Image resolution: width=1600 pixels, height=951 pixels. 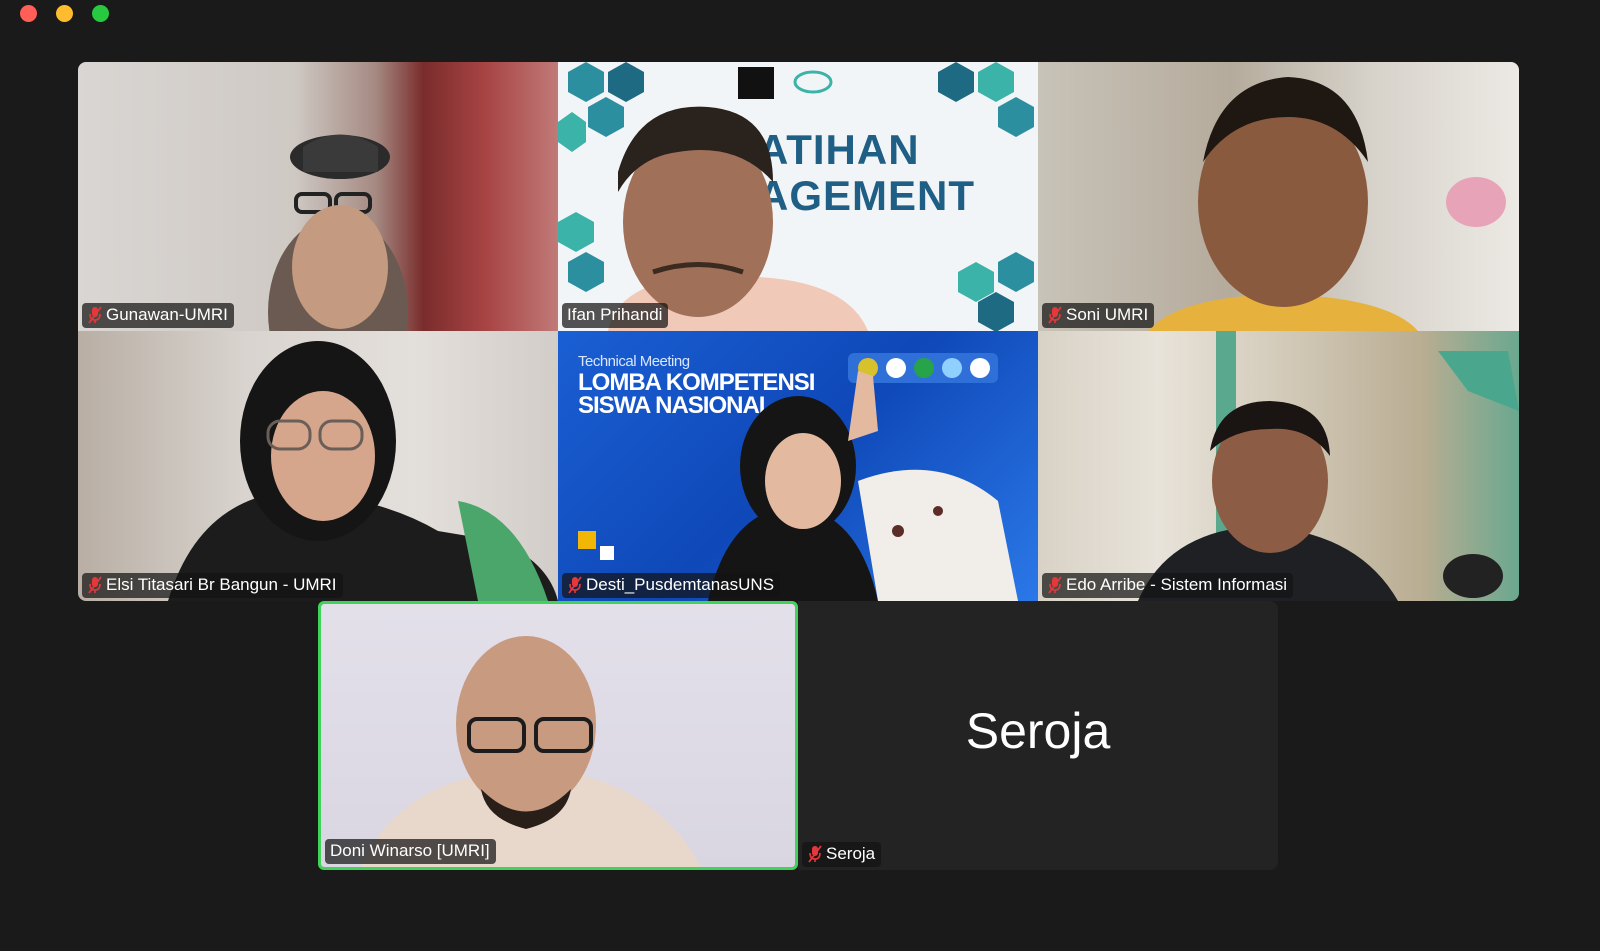 I want to click on participant-name: Doni Winarso [UMRI], so click(x=410, y=850).